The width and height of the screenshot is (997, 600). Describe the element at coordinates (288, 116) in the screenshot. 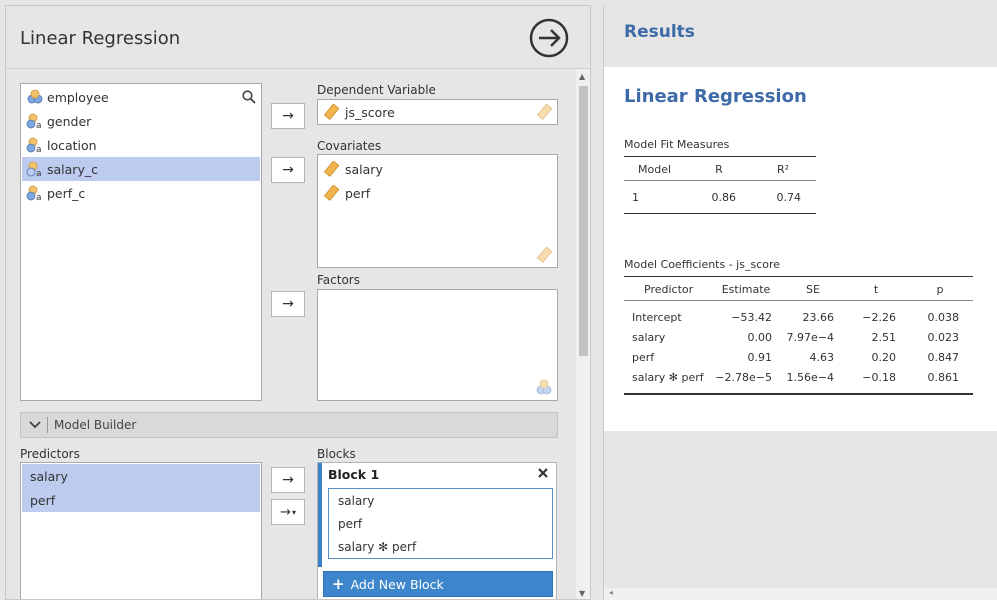

I see `move-to-dependent-button: →` at that location.